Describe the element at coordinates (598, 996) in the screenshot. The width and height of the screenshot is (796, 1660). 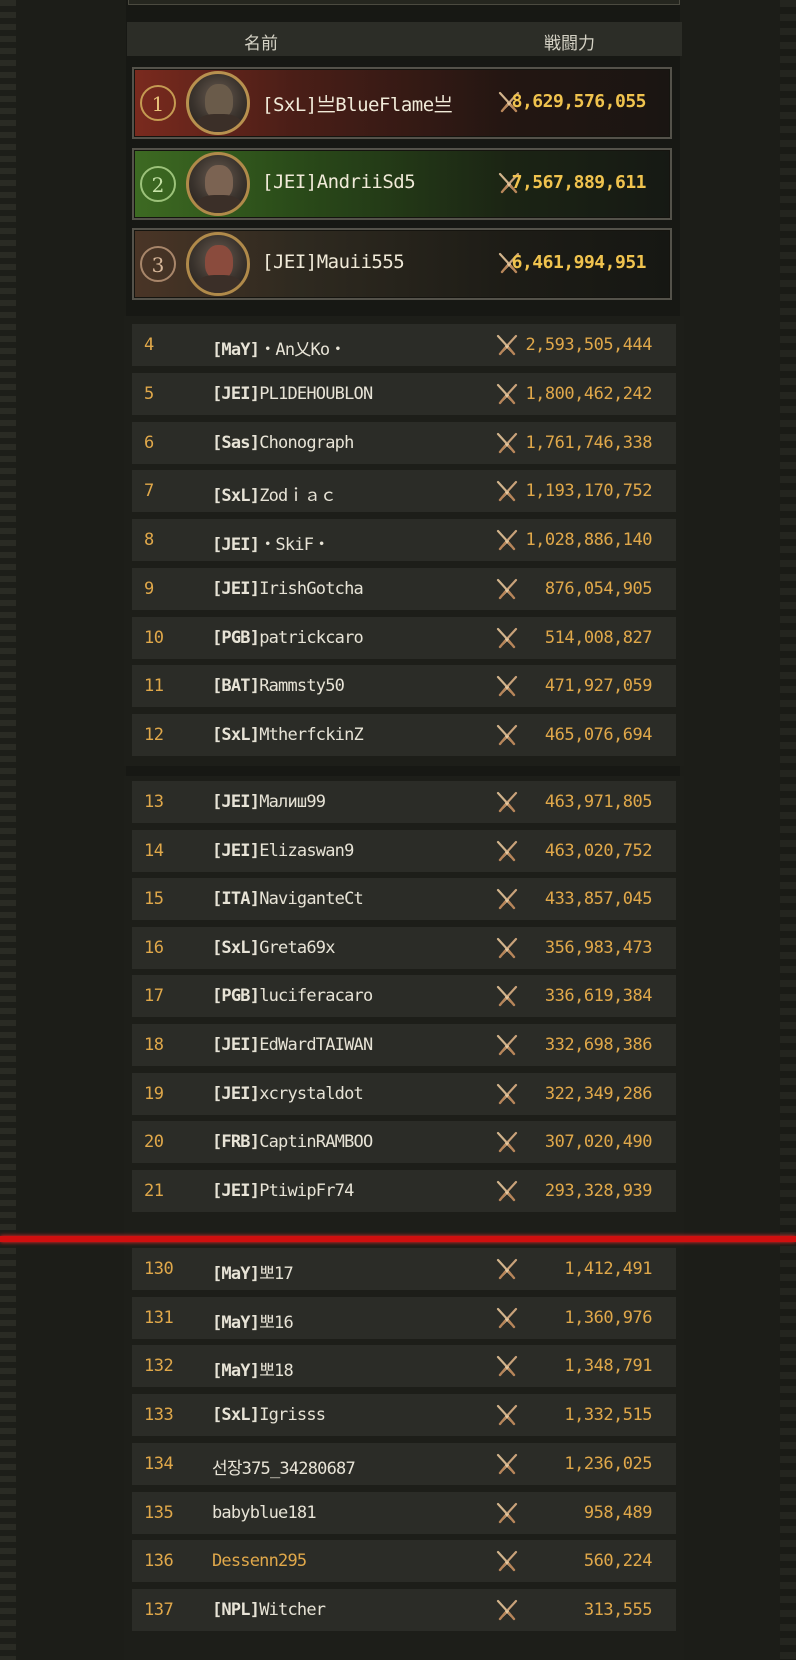
I see `combat-power: 336,619,384` at that location.